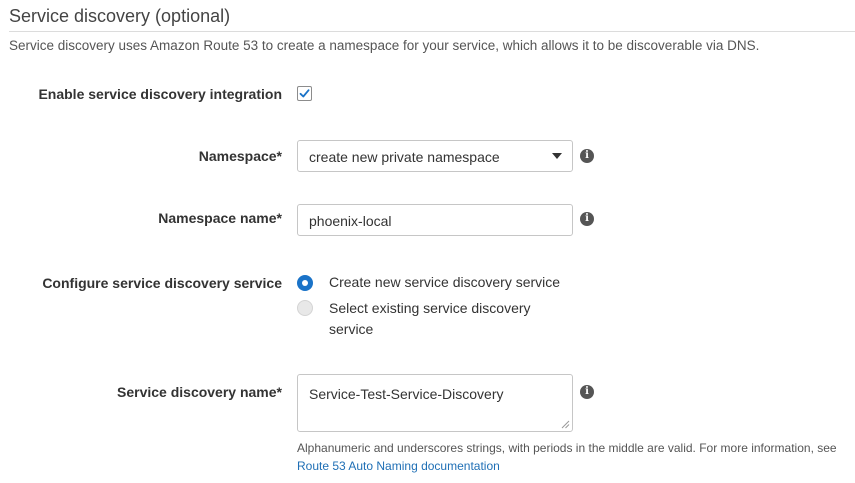 The image size is (855, 483). Describe the element at coordinates (432, 31) in the screenshot. I see `title-divider` at that location.